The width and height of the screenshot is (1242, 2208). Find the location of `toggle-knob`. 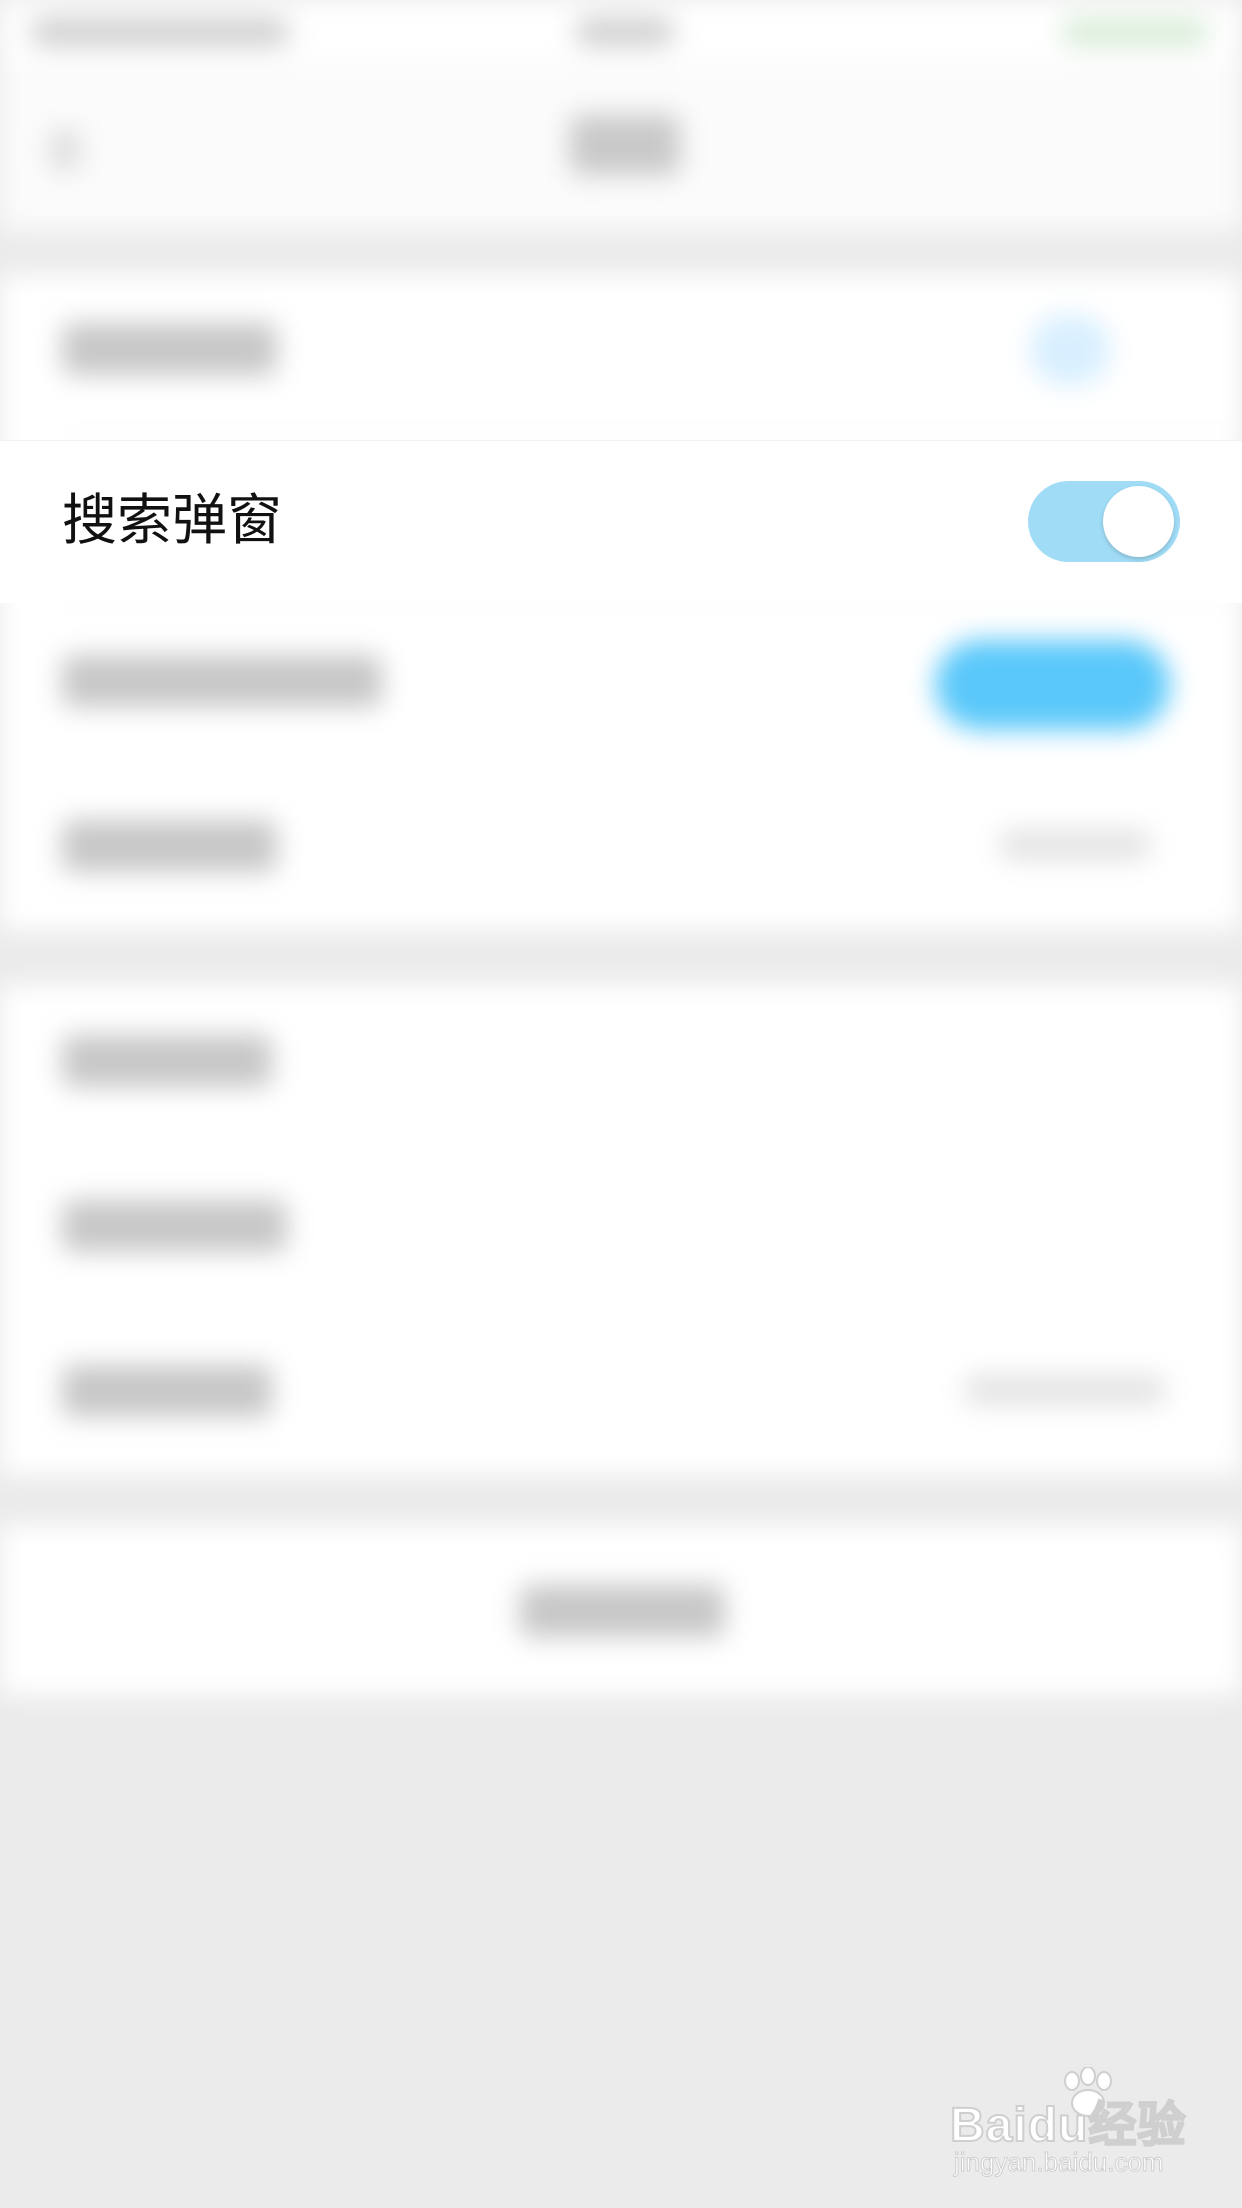

toggle-knob is located at coordinates (1138, 521).